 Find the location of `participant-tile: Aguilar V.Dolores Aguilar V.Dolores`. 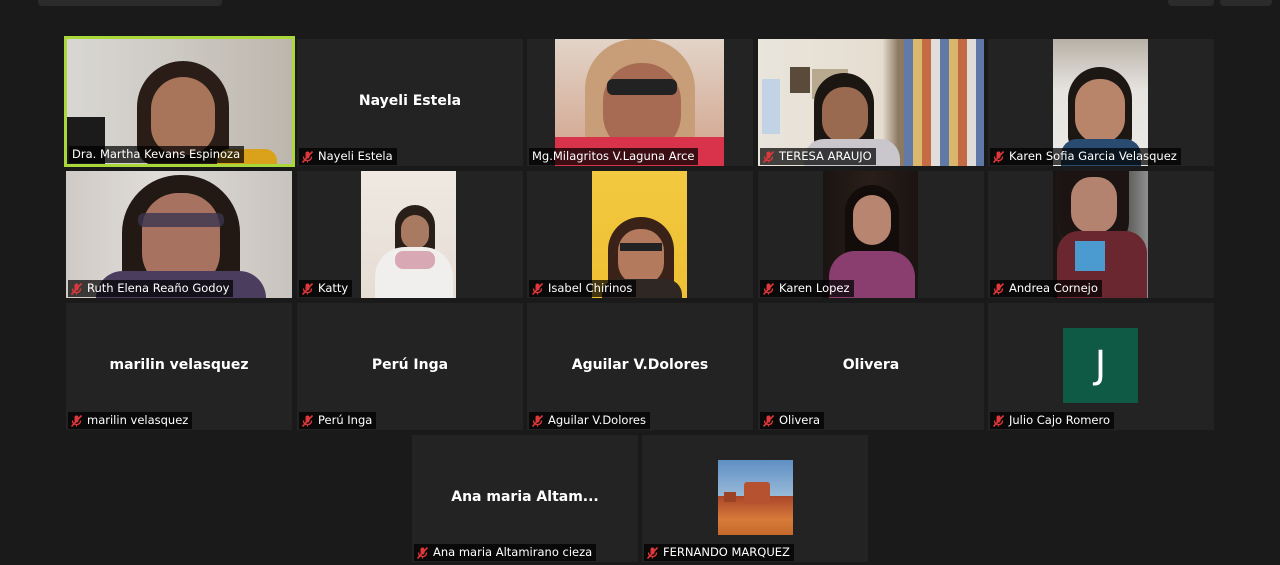

participant-tile: Aguilar V.Dolores Aguilar V.Dolores is located at coordinates (640, 366).